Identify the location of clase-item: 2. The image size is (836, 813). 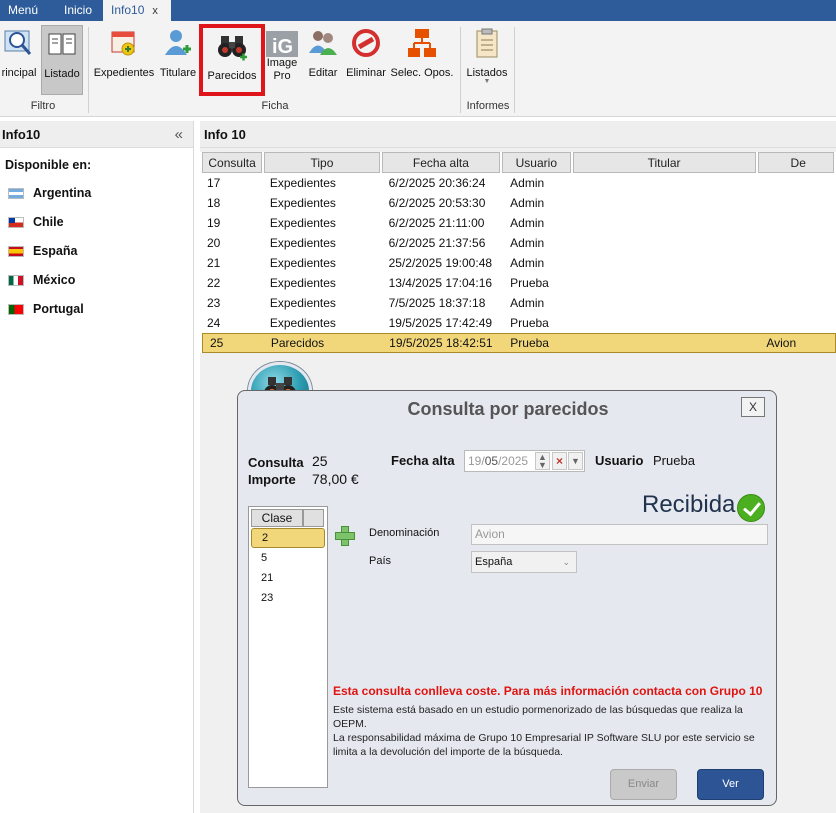
(288, 538).